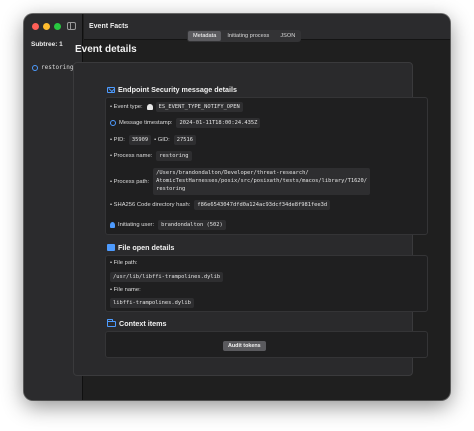 Image resolution: width=474 pixels, height=431 pixels. I want to click on event-type-row: • Event type: ES_EVENT_TYPE_NOTIFY_OPEN, so click(176, 107).